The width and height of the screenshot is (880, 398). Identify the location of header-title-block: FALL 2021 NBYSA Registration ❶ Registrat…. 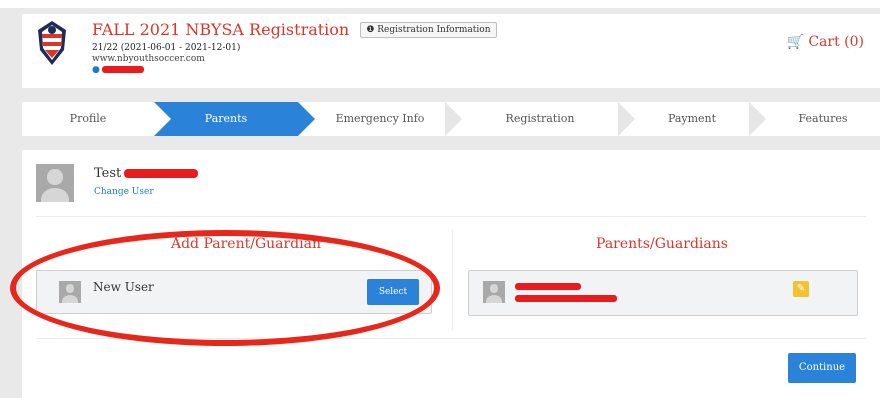
(294, 47).